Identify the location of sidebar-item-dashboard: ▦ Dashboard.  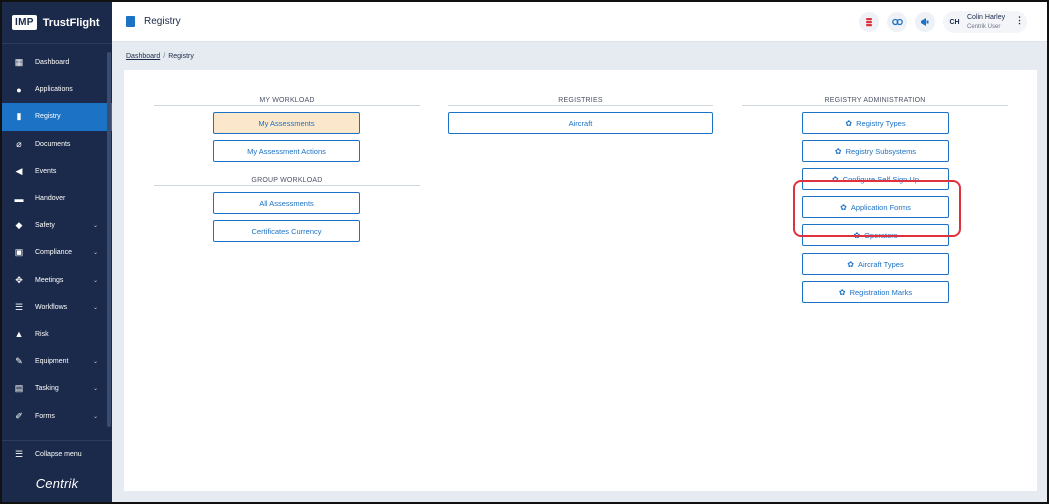
(57, 62).